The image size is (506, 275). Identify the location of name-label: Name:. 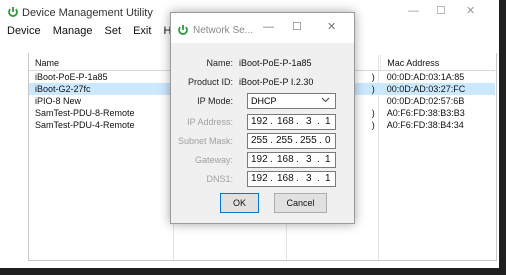
(219, 63).